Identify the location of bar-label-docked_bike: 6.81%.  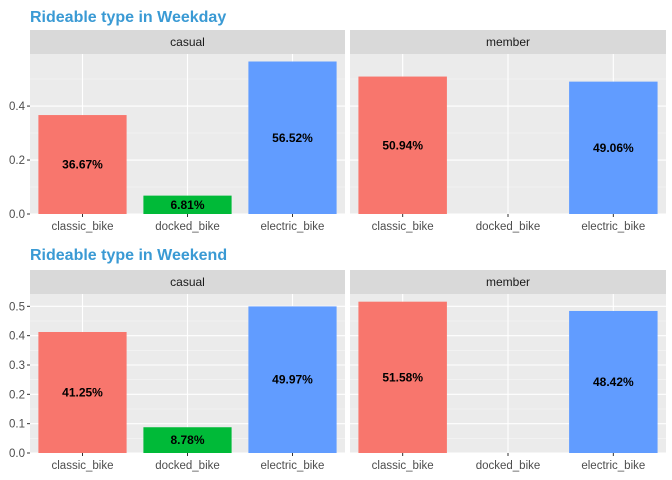
(187, 205).